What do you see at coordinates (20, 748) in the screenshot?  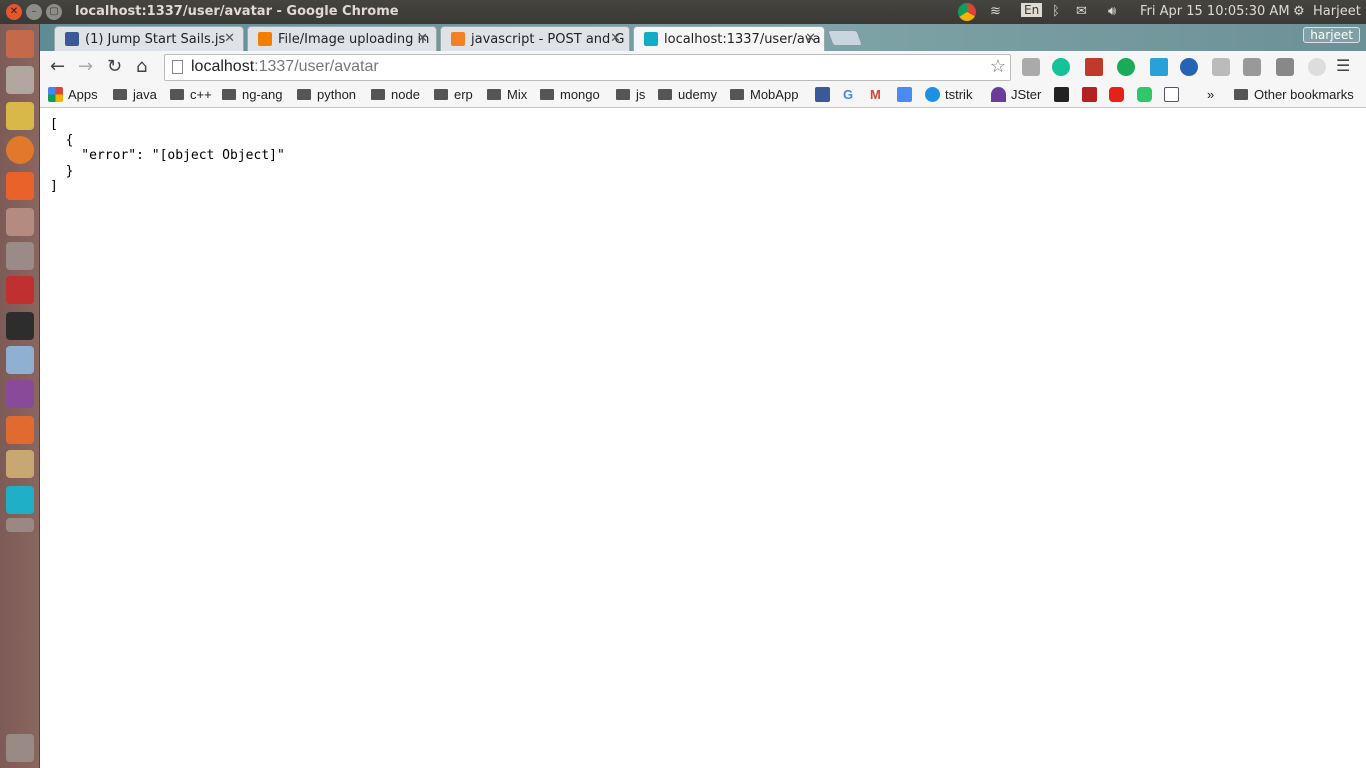 I see `trash-icon` at bounding box center [20, 748].